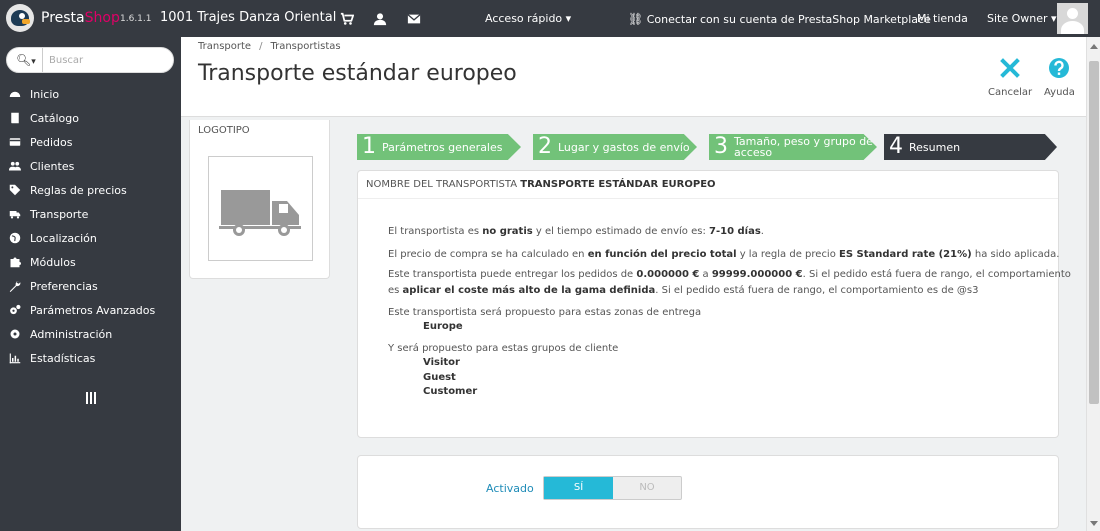 The width and height of the screenshot is (1100, 531). Describe the element at coordinates (15, 190) in the screenshot. I see `tag-icon` at that location.